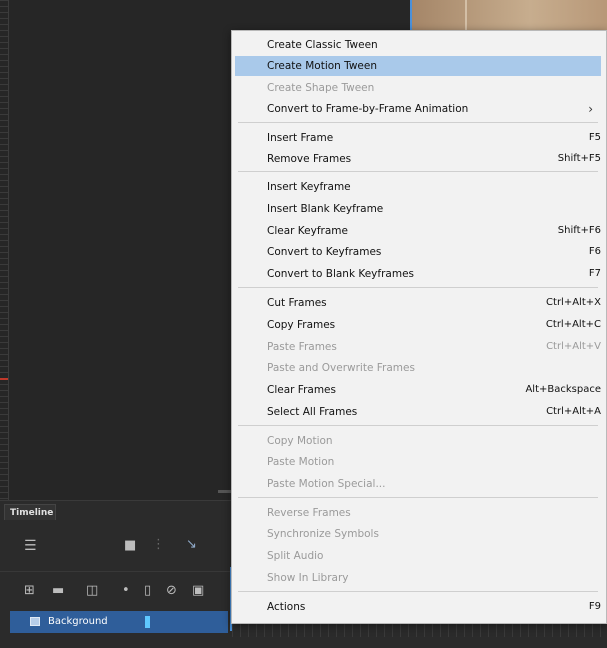 The image size is (607, 648). I want to click on menu-item-insert-frame: Insert Frame F5, so click(418, 138).